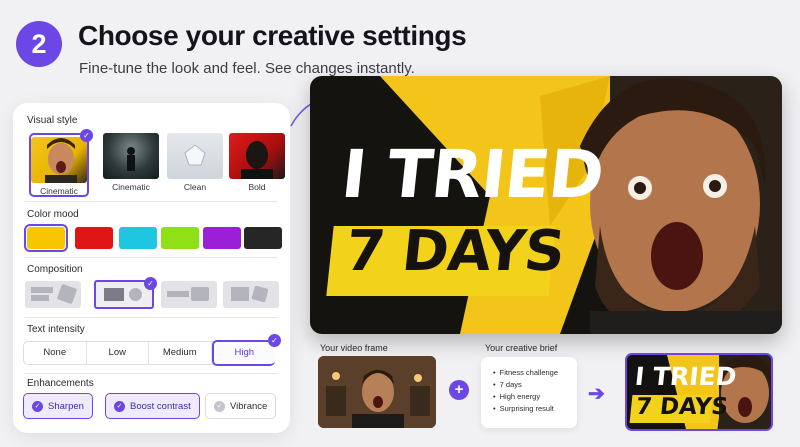 The image size is (800, 447). I want to click on chip-sharpen: ✓ Sharpen, so click(58, 406).